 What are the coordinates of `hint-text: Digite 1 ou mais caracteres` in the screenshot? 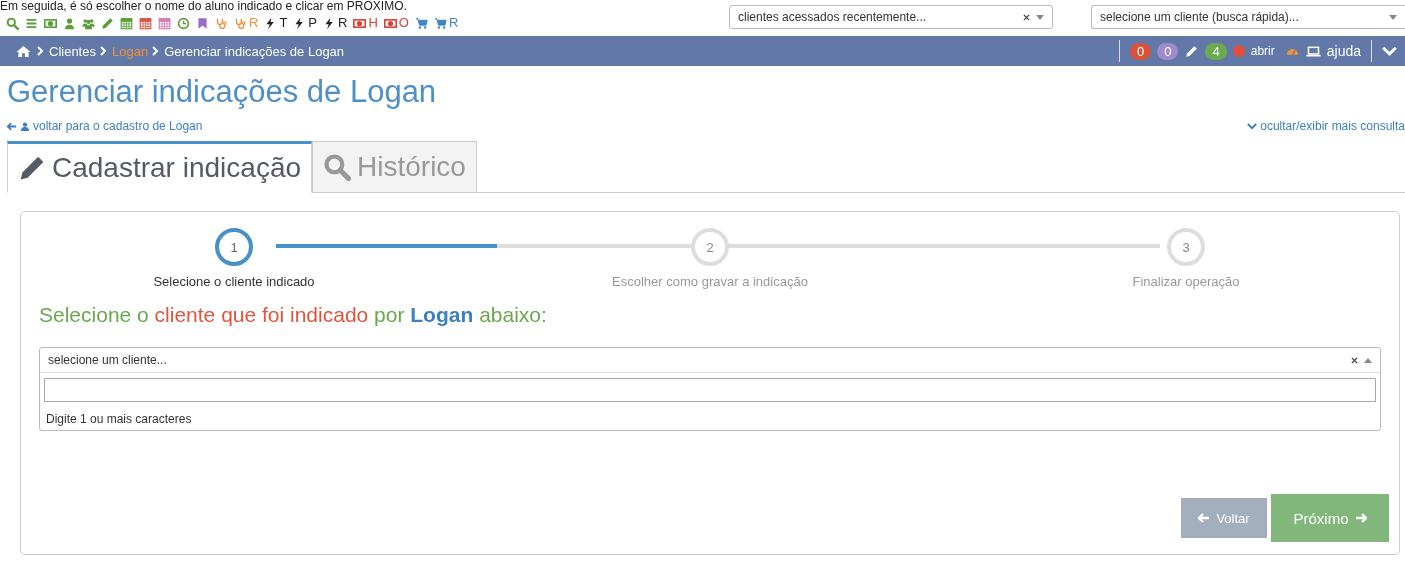 It's located at (119, 419).